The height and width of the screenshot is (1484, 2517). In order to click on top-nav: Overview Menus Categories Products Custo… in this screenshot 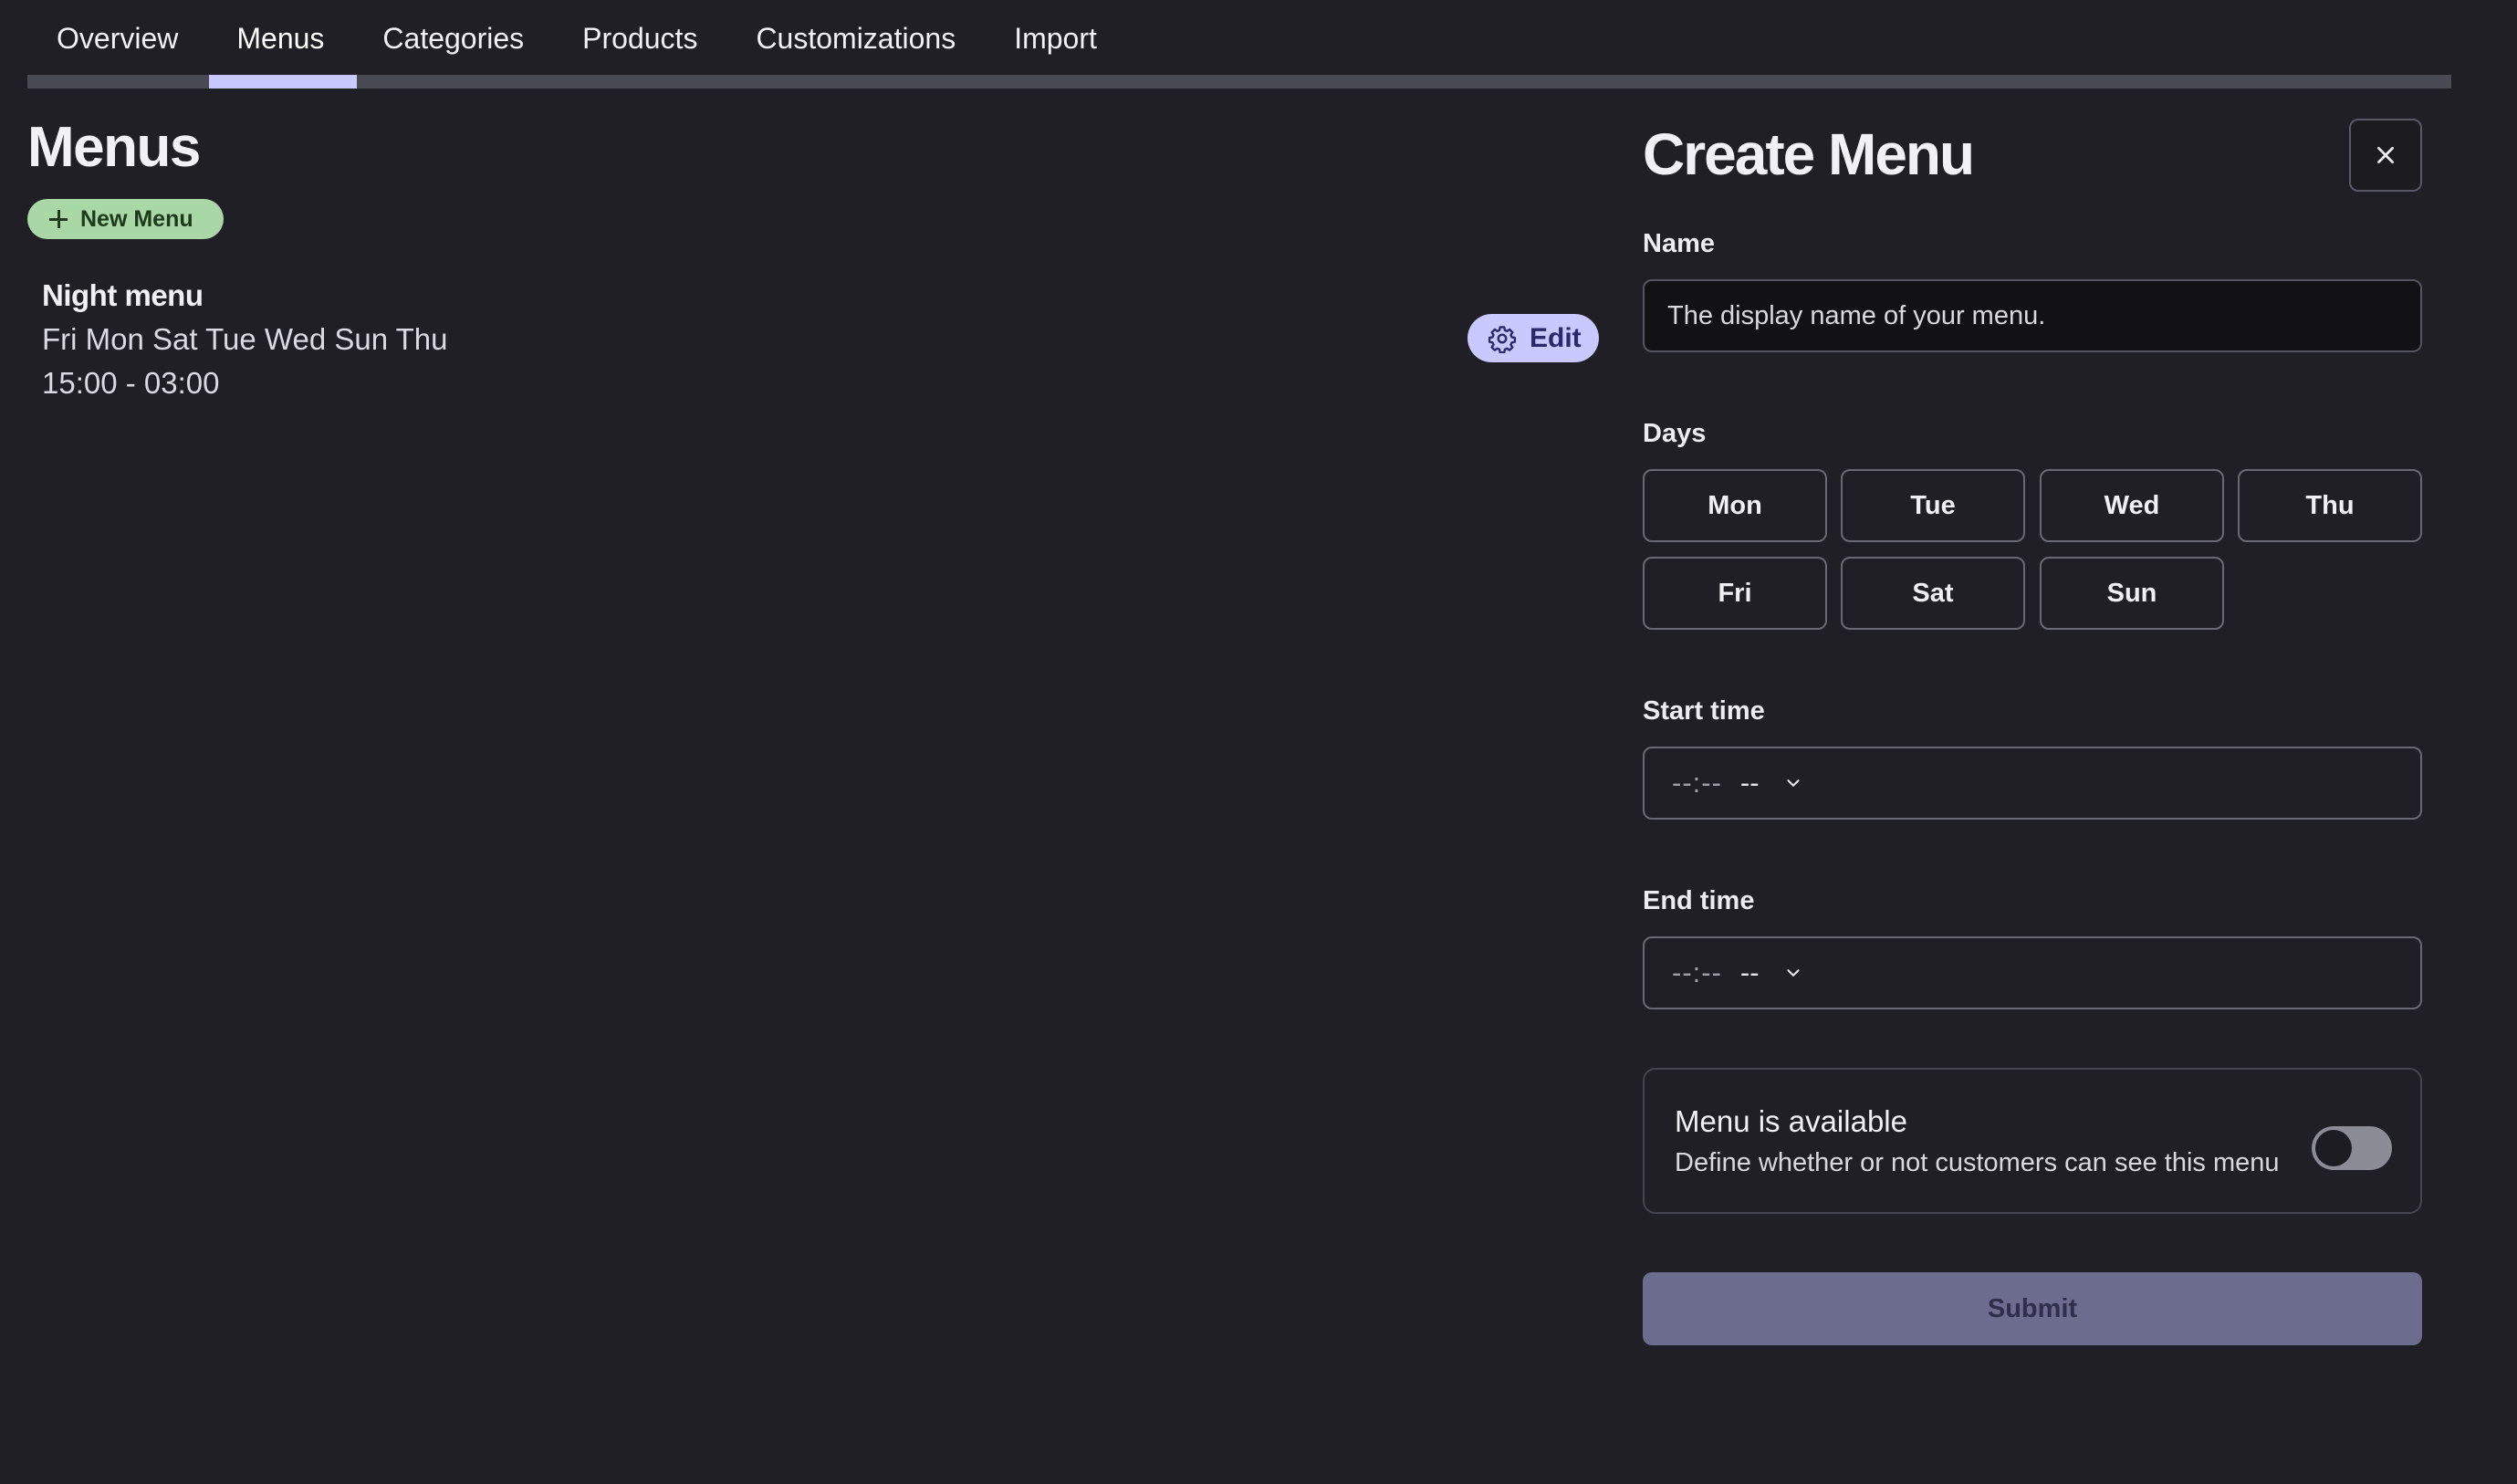, I will do `click(1239, 44)`.